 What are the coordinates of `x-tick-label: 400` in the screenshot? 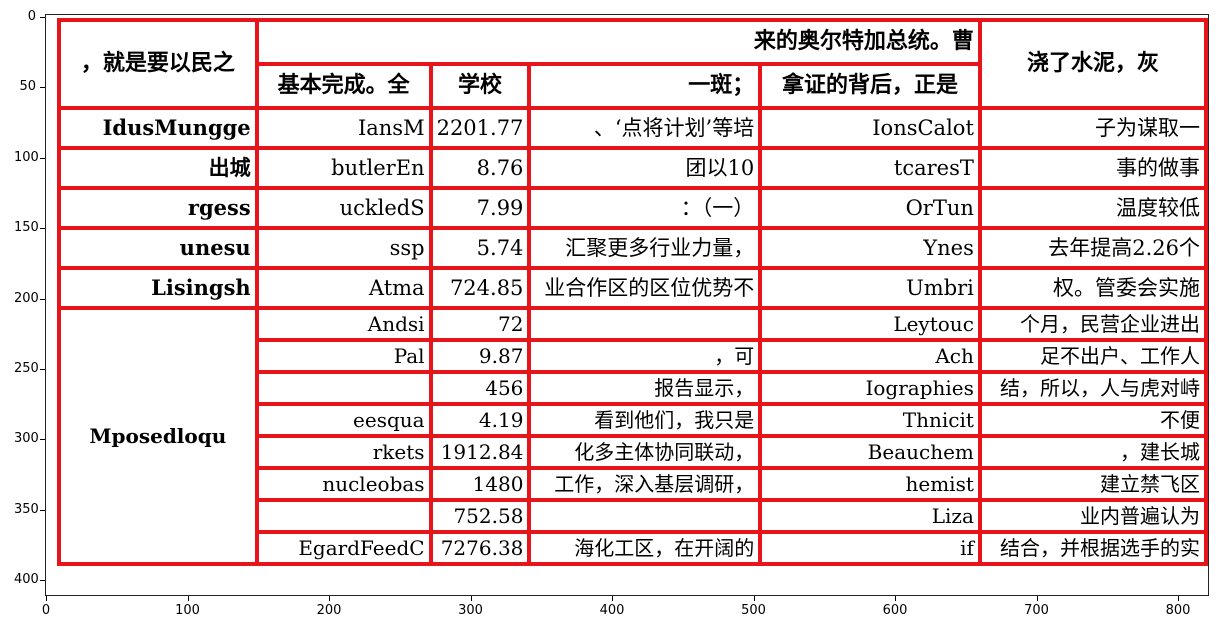 It's located at (612, 610).